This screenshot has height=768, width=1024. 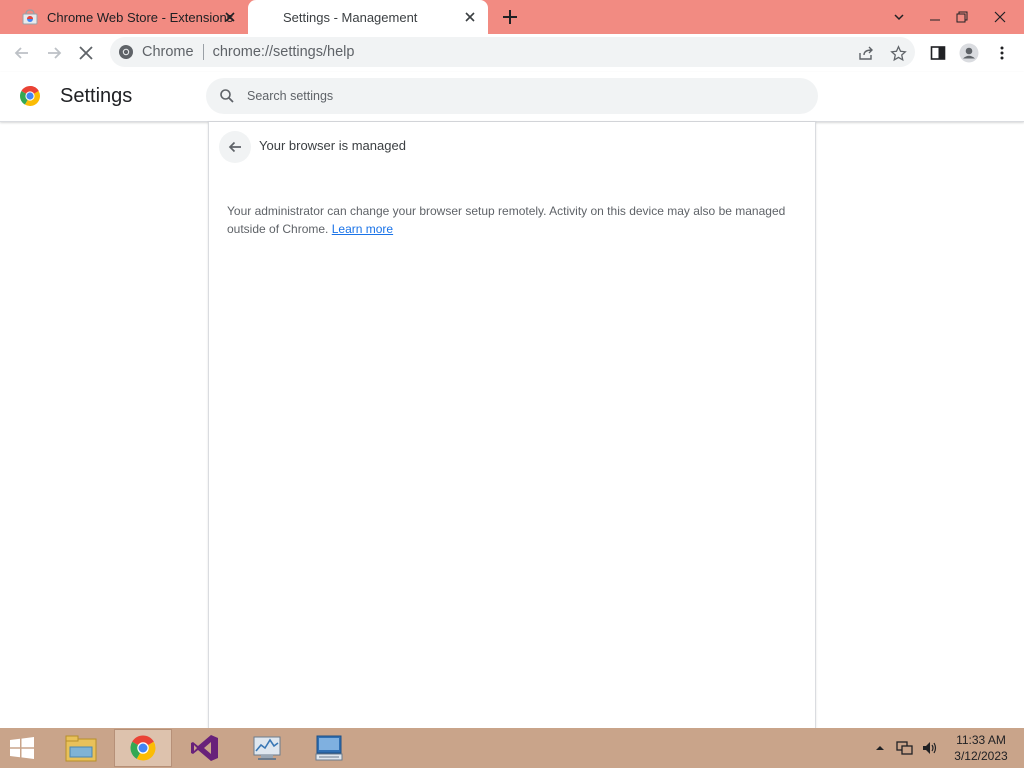 I want to click on forward-icon, so click(x=55, y=53).